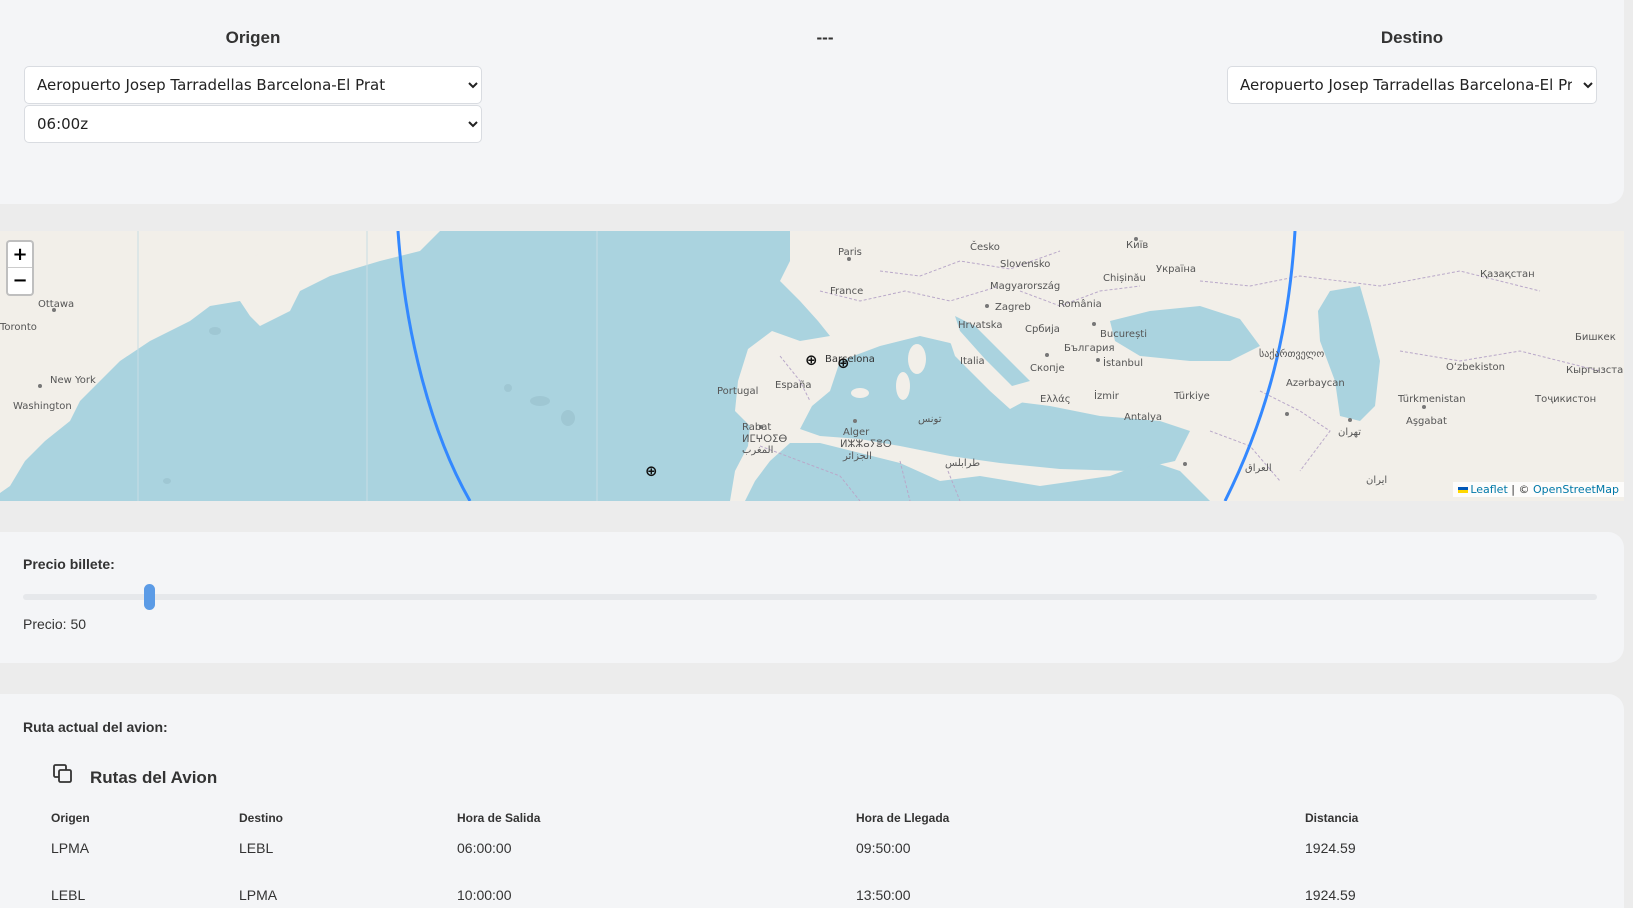 Image resolution: width=1633 pixels, height=908 pixels. What do you see at coordinates (1089, 348) in the screenshot?
I see `map-label-bulgaria: България` at bounding box center [1089, 348].